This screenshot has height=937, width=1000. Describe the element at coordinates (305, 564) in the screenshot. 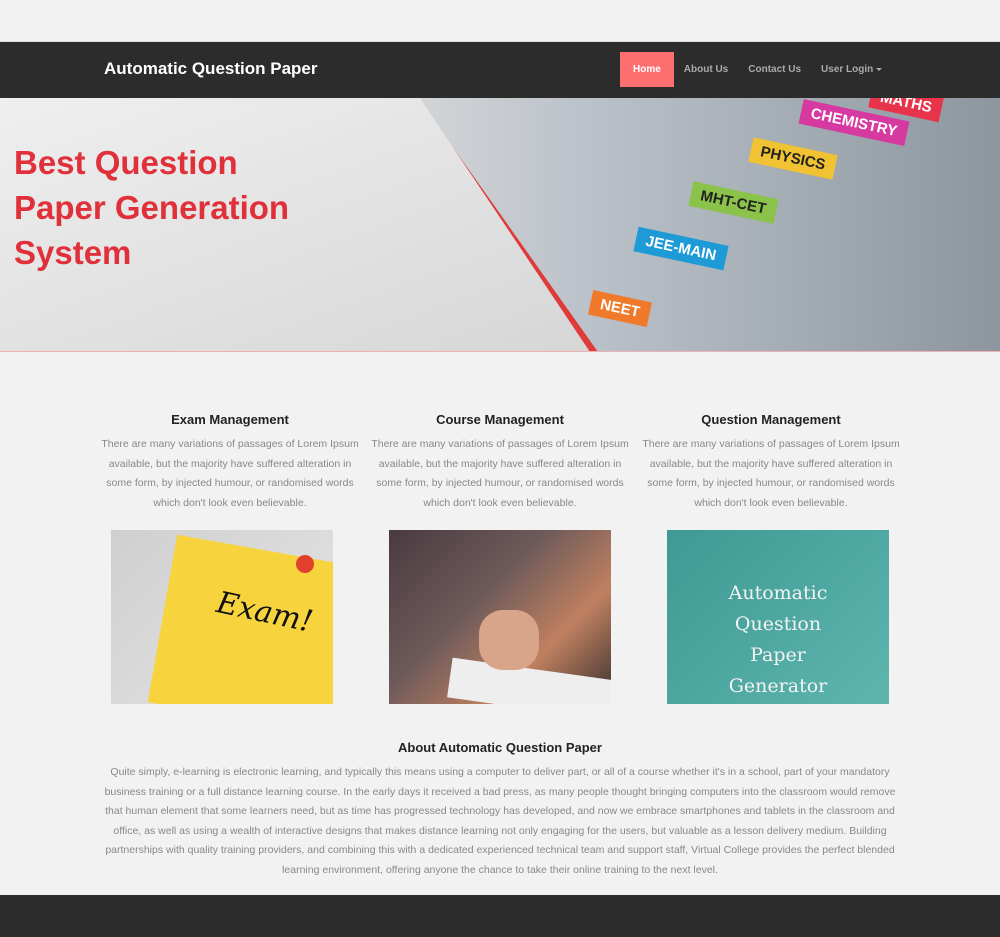

I see `pin-icon` at that location.